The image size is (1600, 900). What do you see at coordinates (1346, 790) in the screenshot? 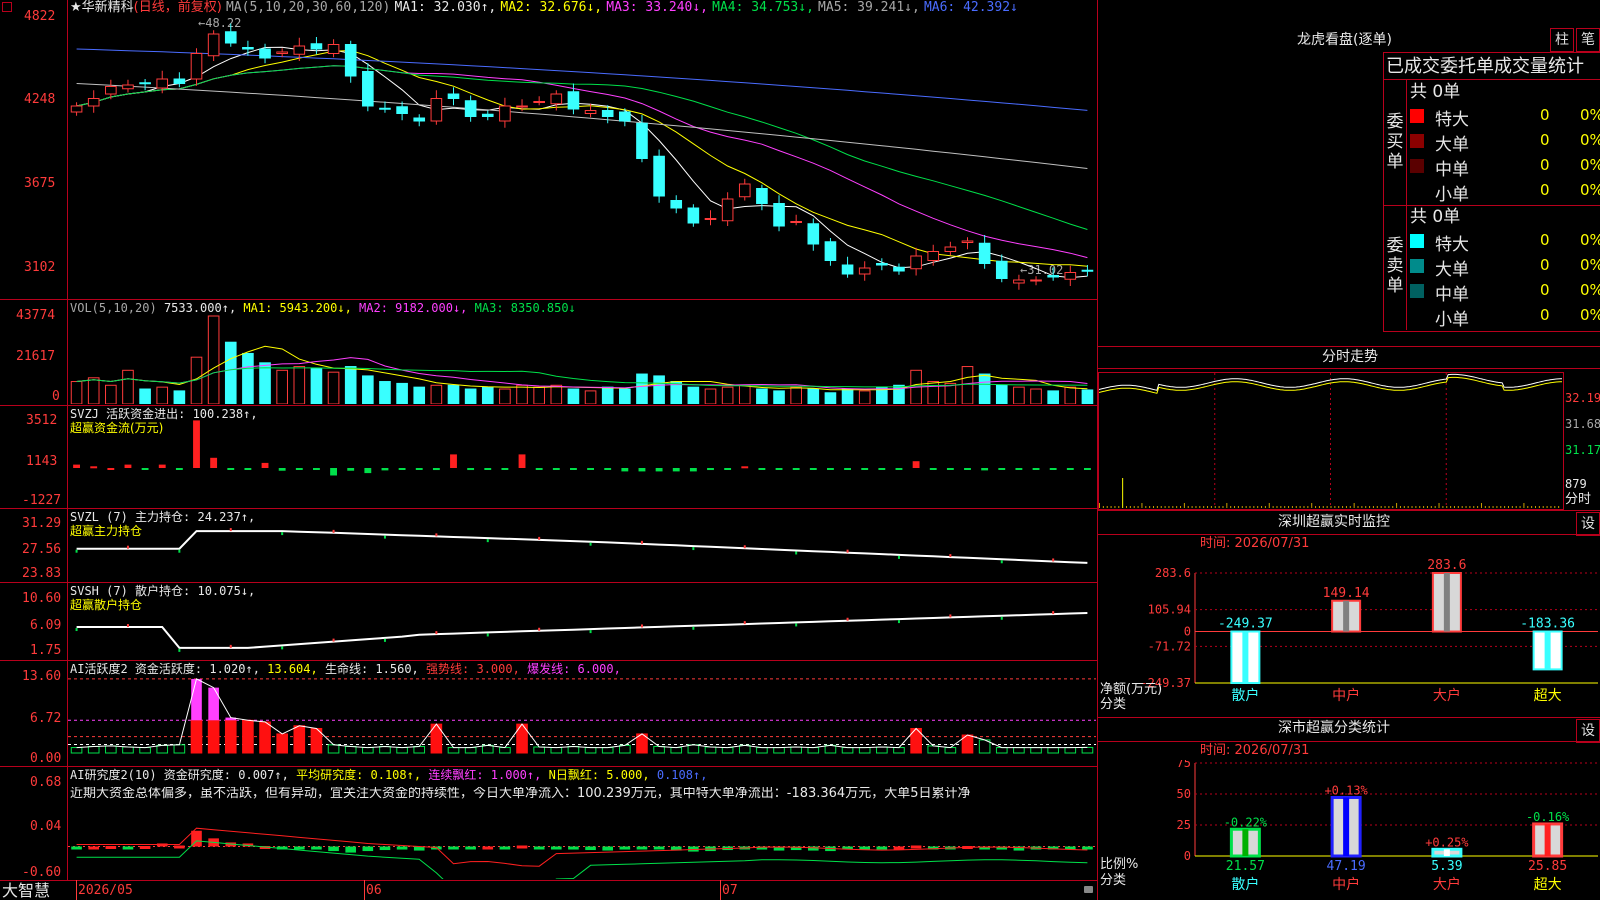
I see `change-label: +0.13%` at bounding box center [1346, 790].